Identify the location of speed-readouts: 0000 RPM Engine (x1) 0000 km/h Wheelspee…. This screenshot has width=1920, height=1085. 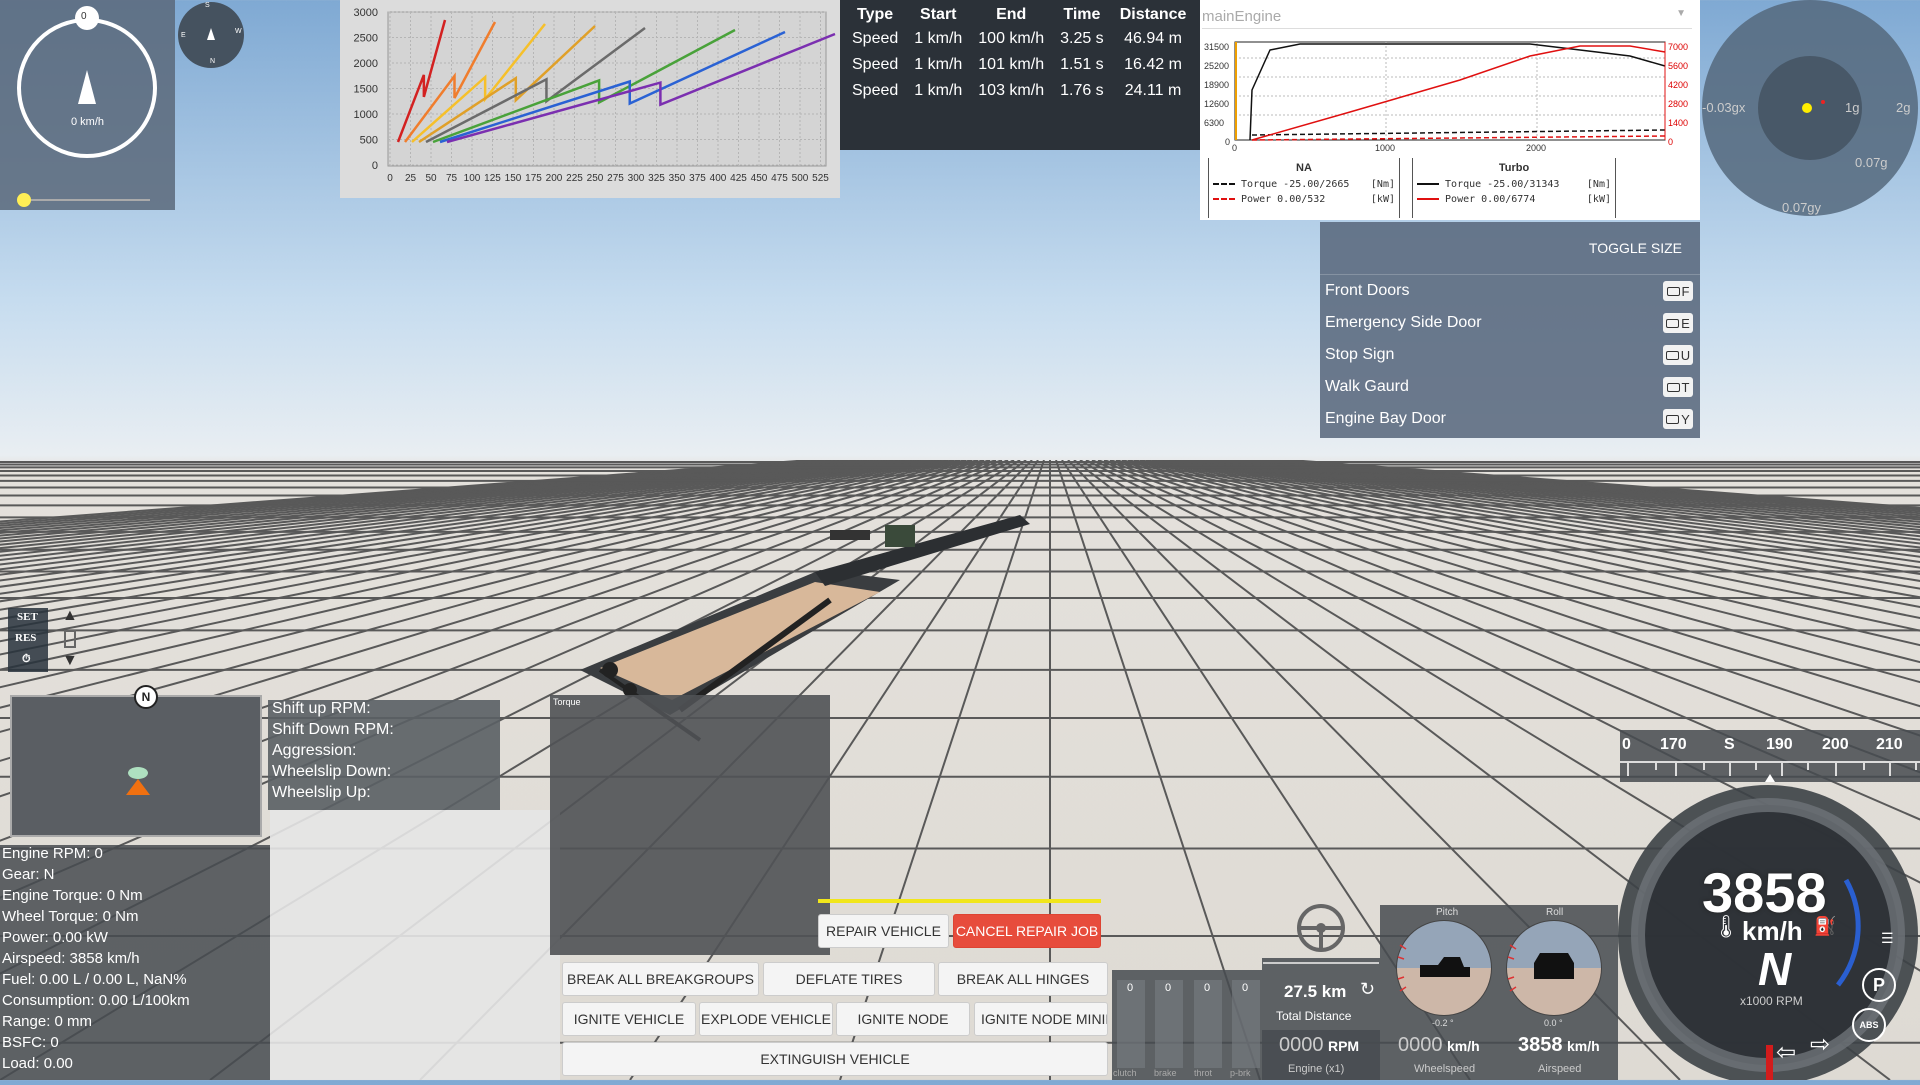
(1440, 1055).